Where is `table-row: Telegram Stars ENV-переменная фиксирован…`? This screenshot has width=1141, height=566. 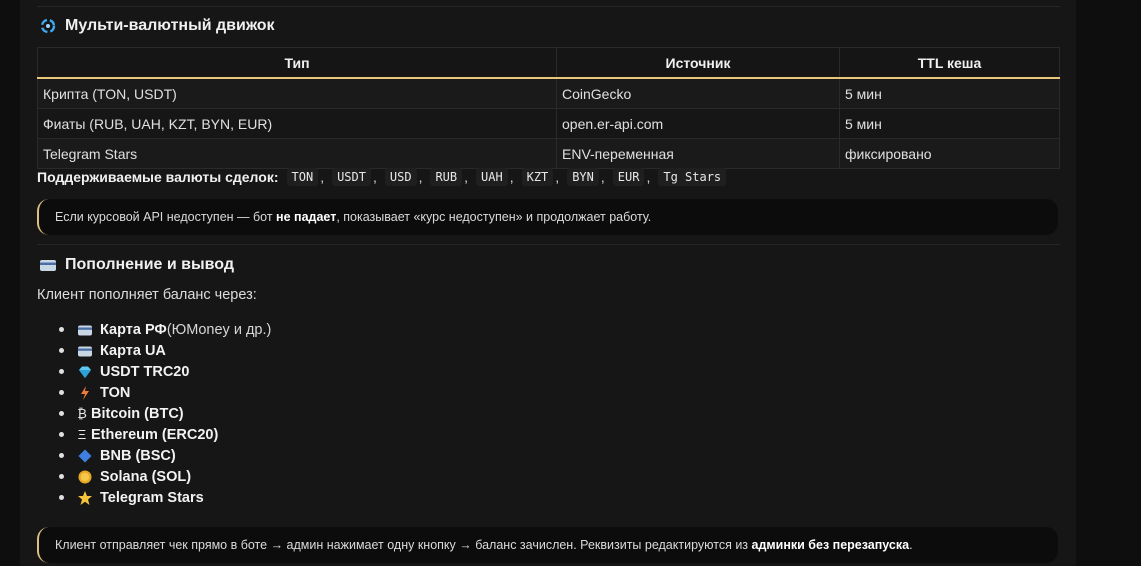 table-row: Telegram Stars ENV-переменная фиксирован… is located at coordinates (548, 153).